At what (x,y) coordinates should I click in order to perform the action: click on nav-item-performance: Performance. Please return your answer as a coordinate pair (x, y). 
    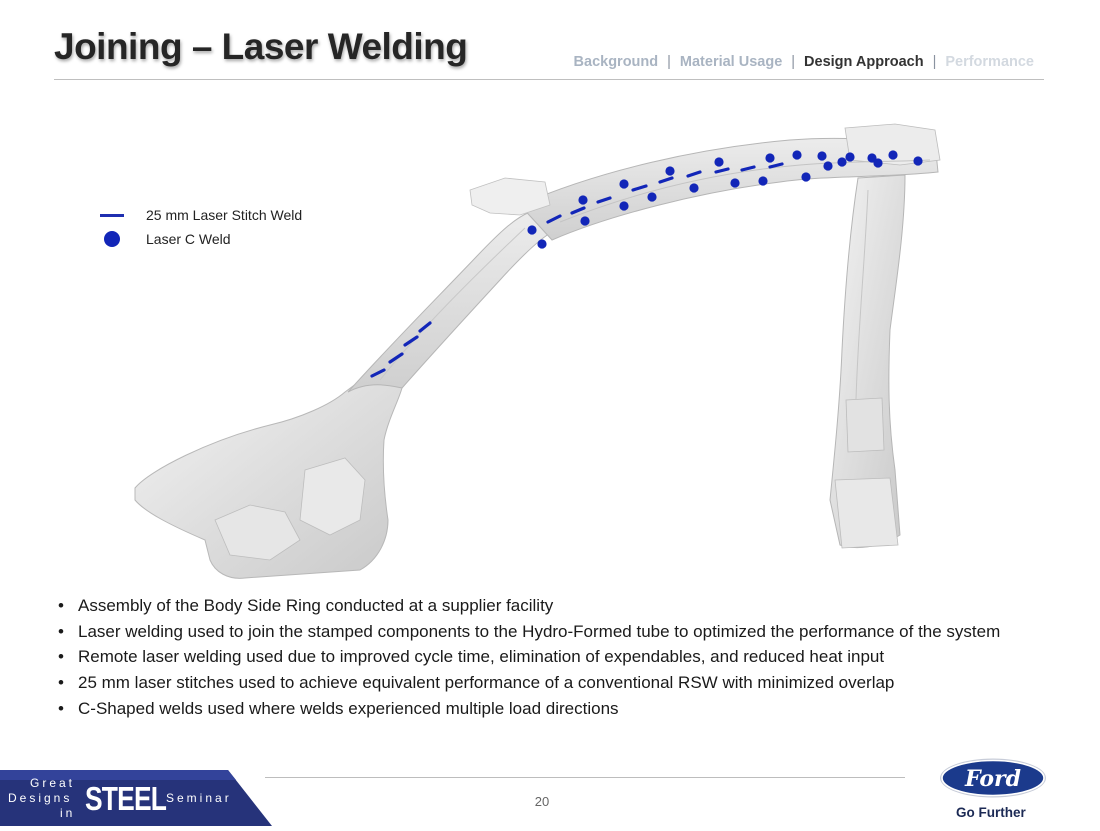
    Looking at the image, I should click on (989, 62).